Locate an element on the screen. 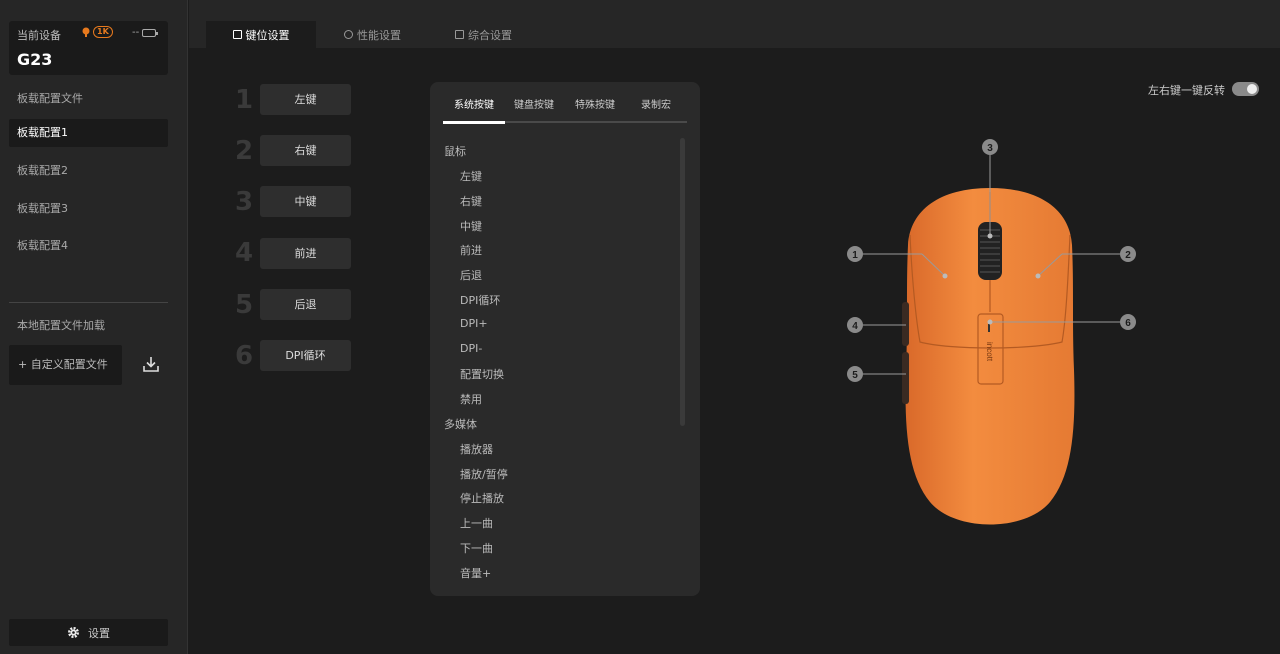 The image size is (1280, 654). tab-performance-settings: 性能设置 is located at coordinates (372, 34).